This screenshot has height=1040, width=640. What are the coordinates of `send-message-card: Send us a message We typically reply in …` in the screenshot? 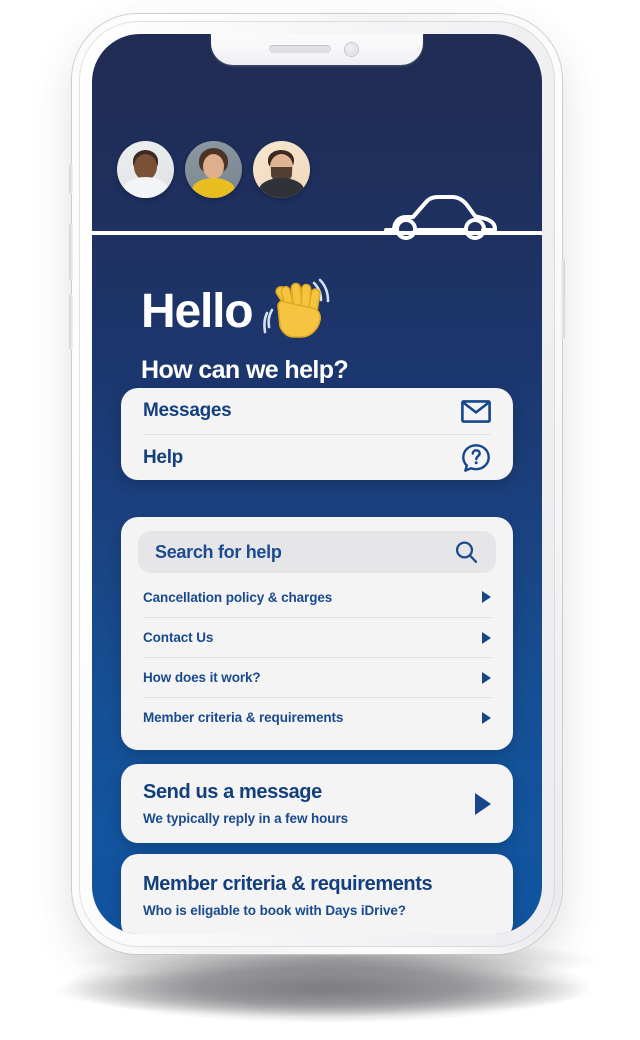 It's located at (317, 803).